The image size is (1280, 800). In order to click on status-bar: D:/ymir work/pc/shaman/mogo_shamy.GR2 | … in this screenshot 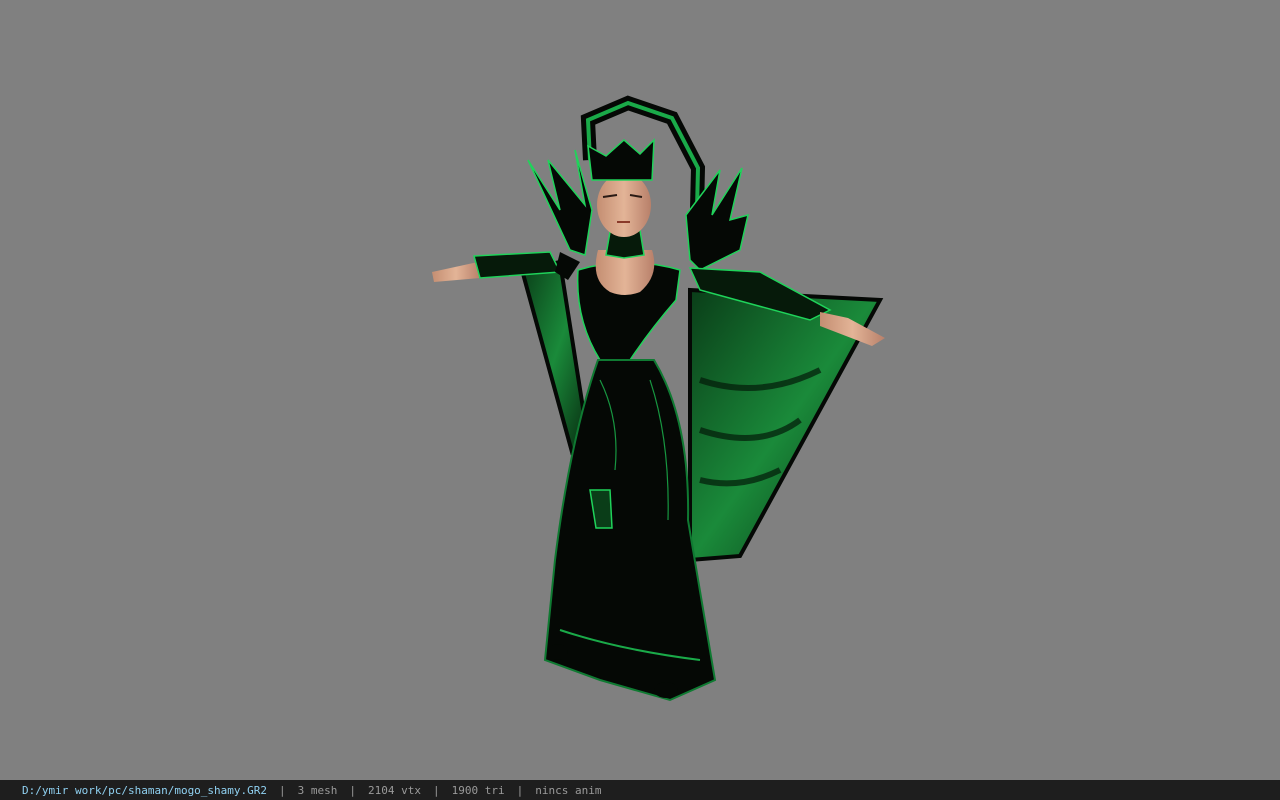, I will do `click(640, 790)`.